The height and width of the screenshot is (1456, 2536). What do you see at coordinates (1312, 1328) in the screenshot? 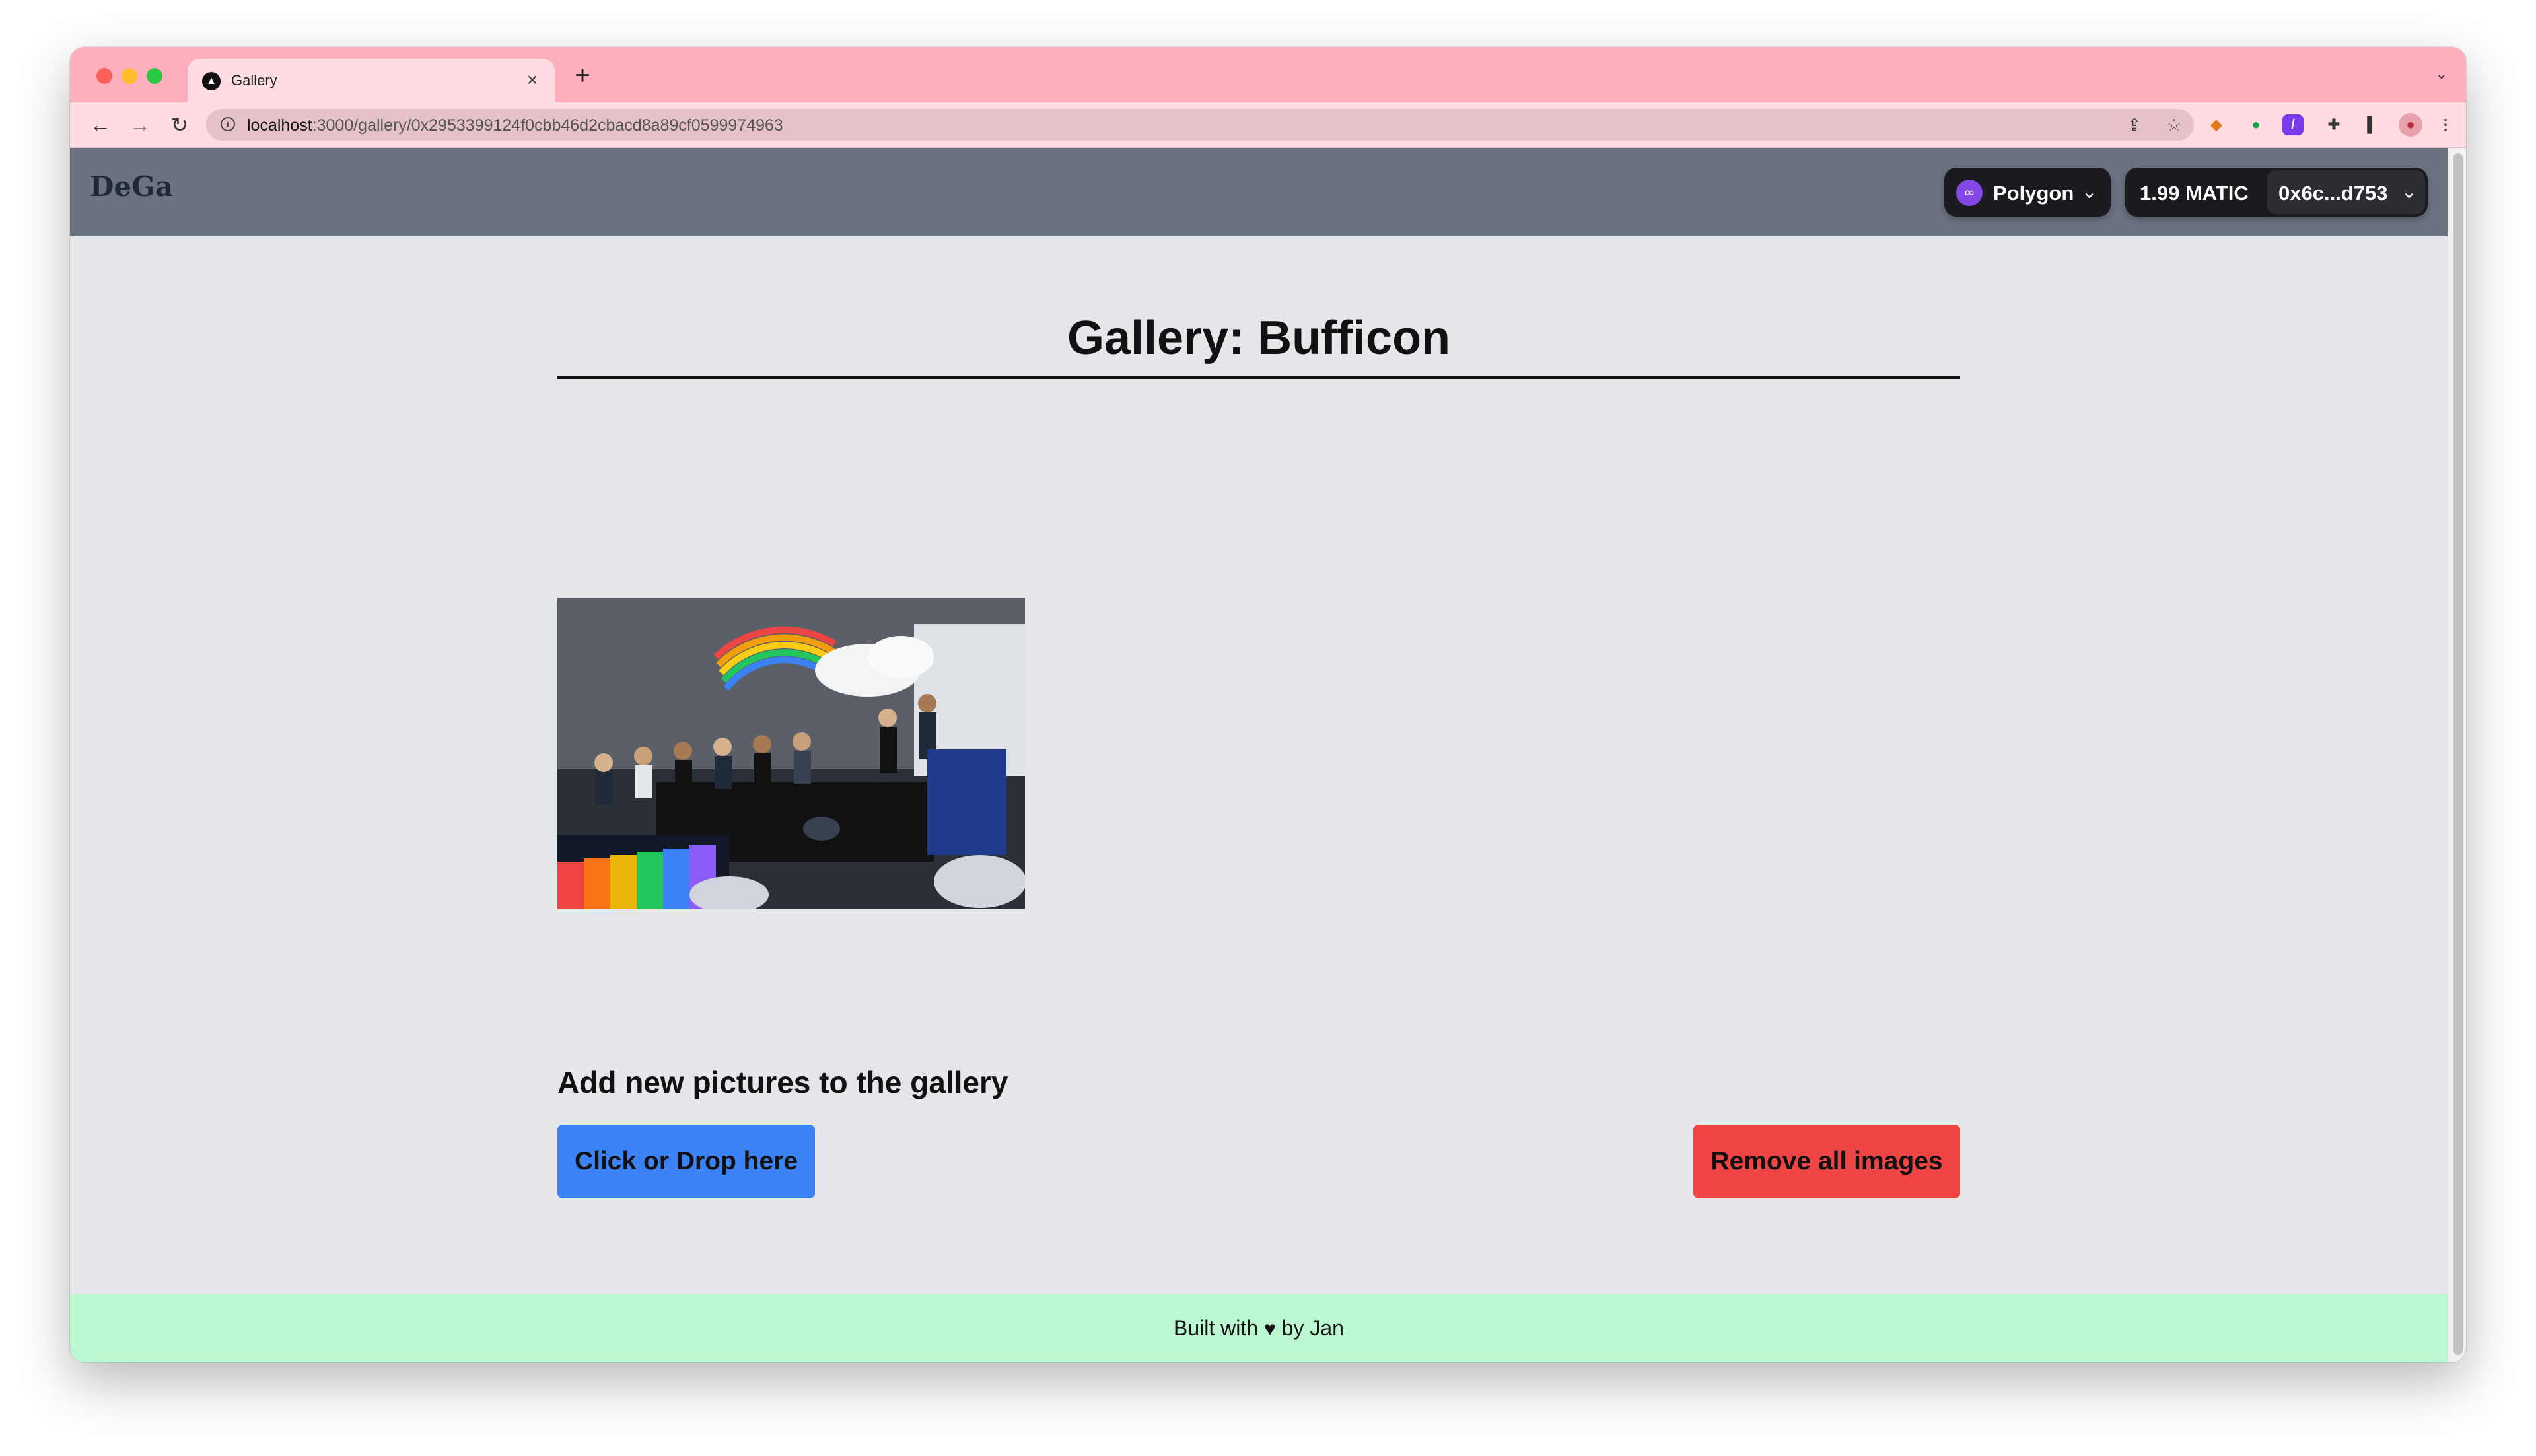
I see `footer-suffix: by Jan` at bounding box center [1312, 1328].